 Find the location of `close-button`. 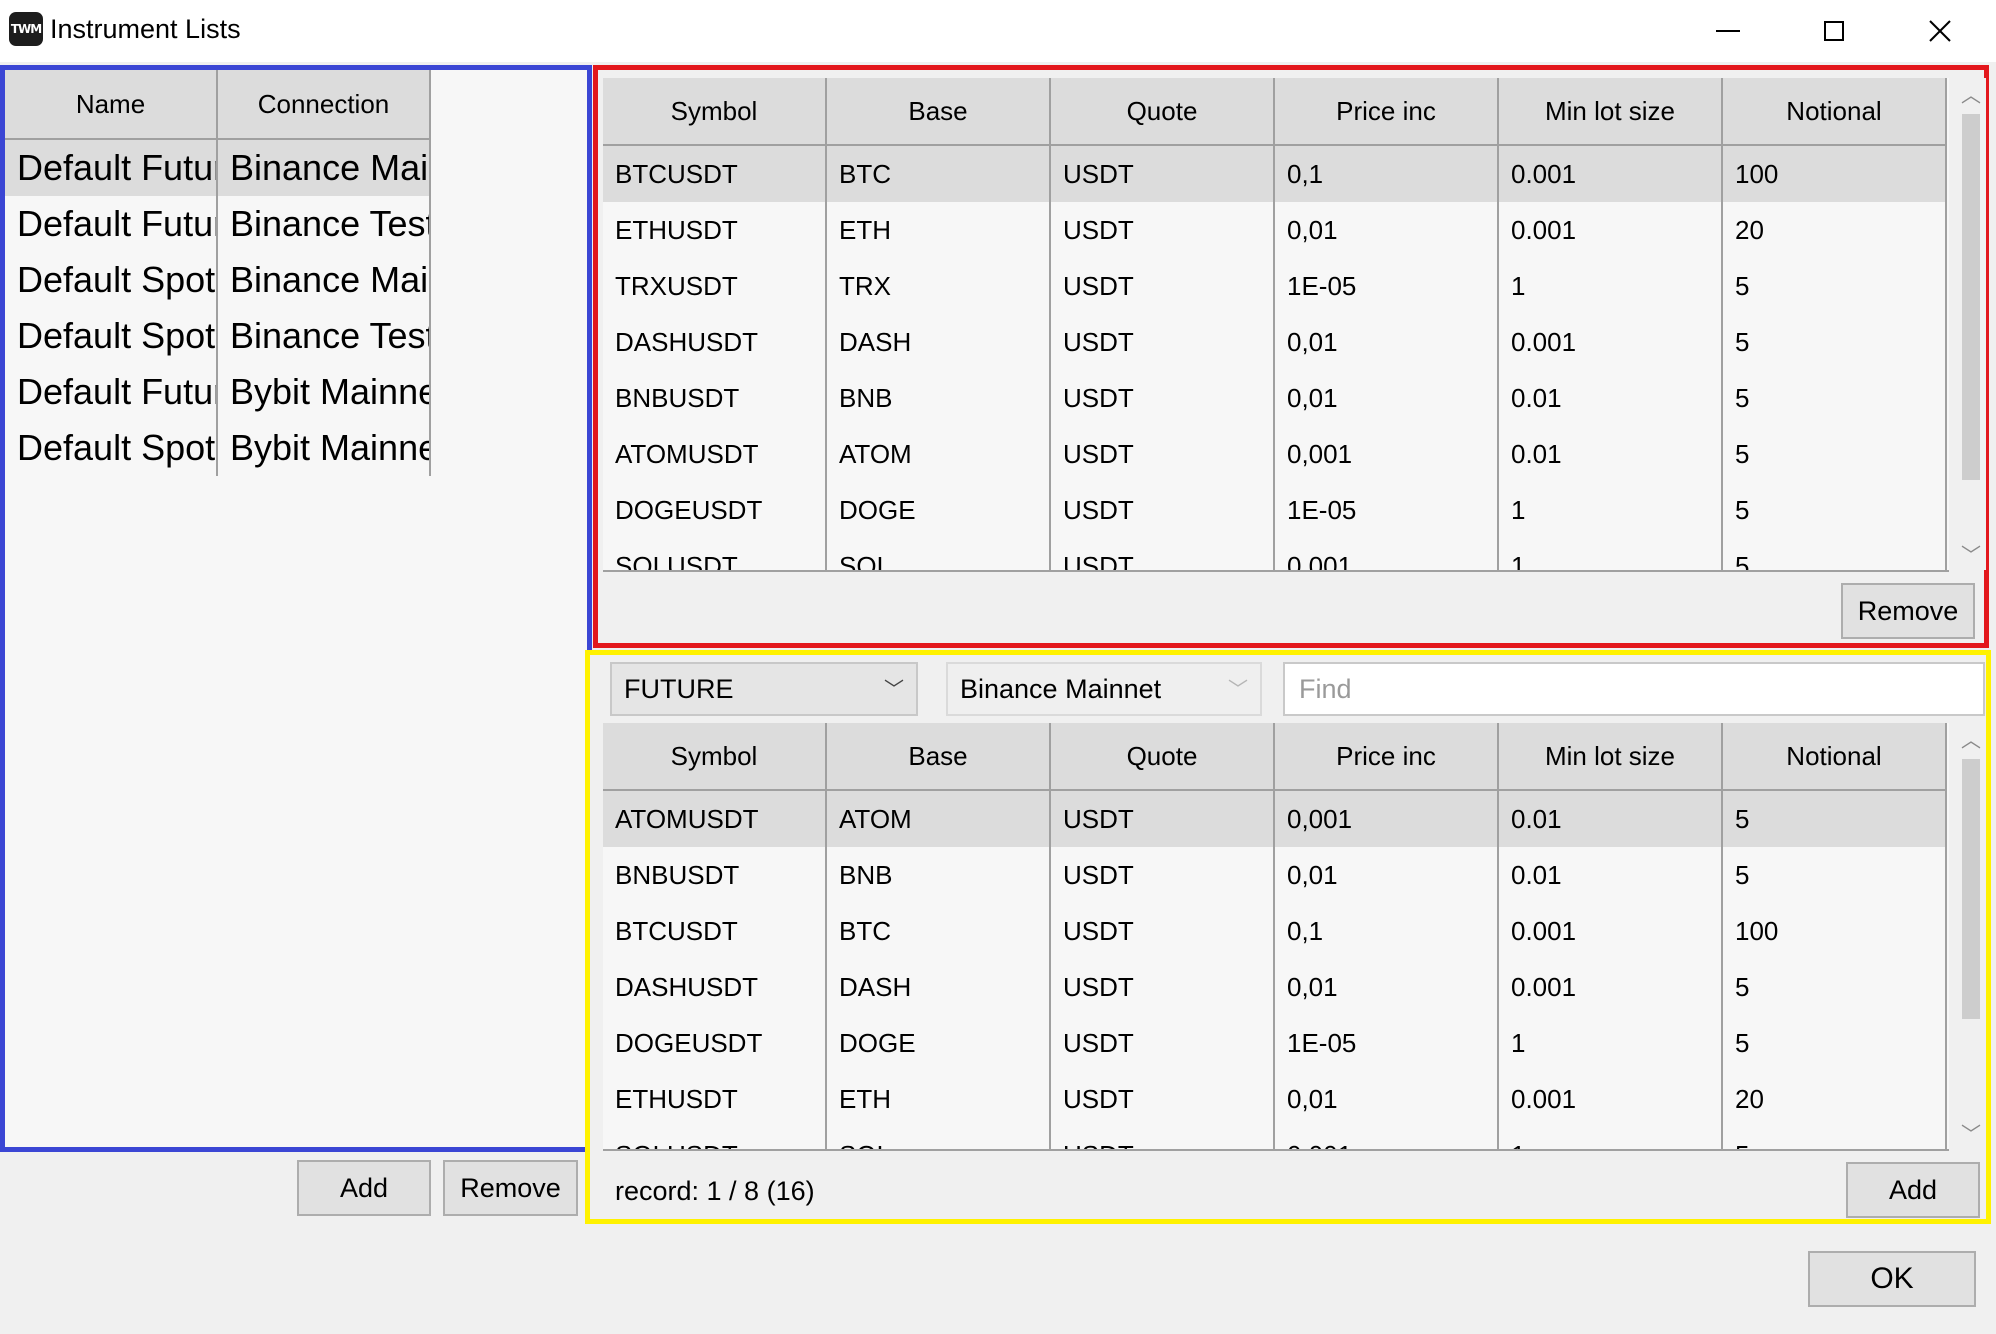

close-button is located at coordinates (1940, 31).